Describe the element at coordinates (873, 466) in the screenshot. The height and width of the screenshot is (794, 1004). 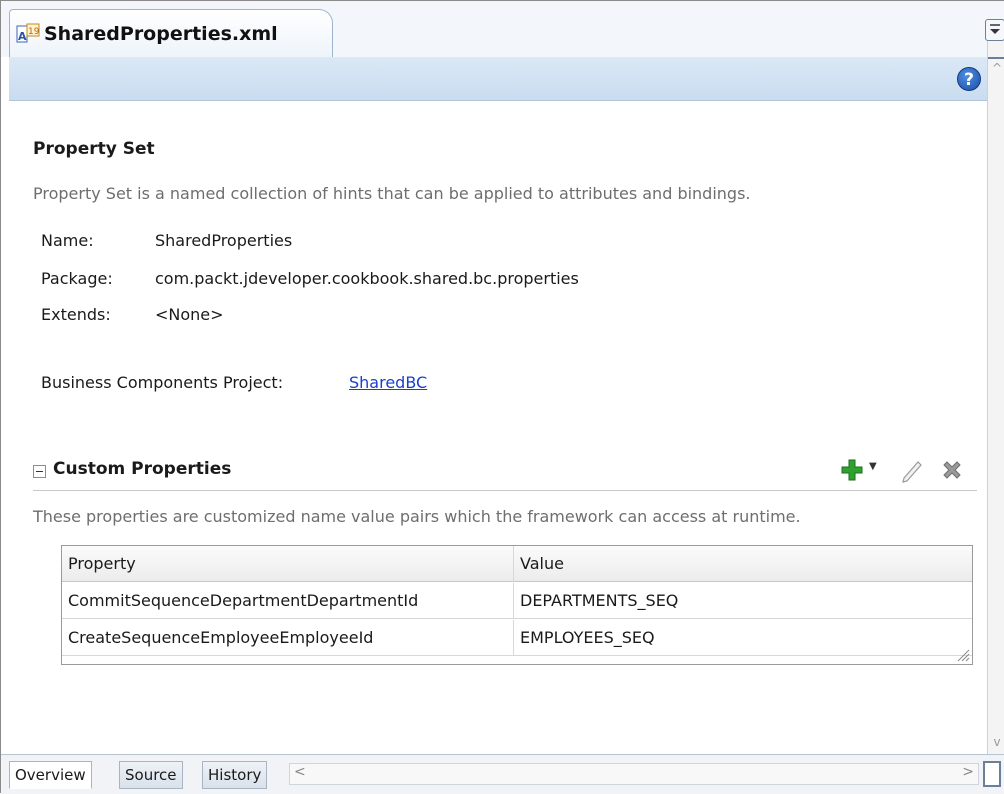
I see `add-dropdown-arrow-icon: ▼` at that location.